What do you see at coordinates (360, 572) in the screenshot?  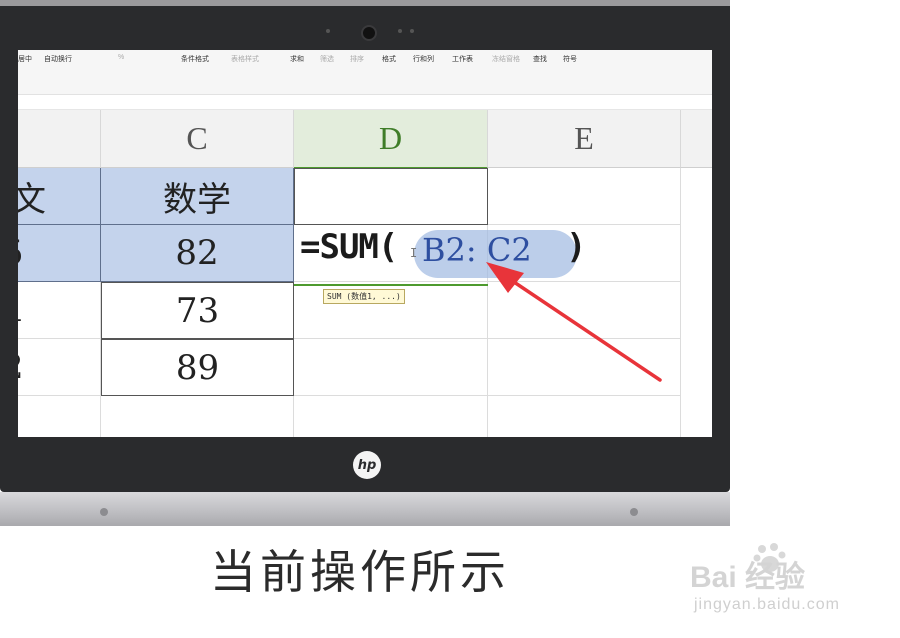 I see `caption-text: 当前操作所示` at bounding box center [360, 572].